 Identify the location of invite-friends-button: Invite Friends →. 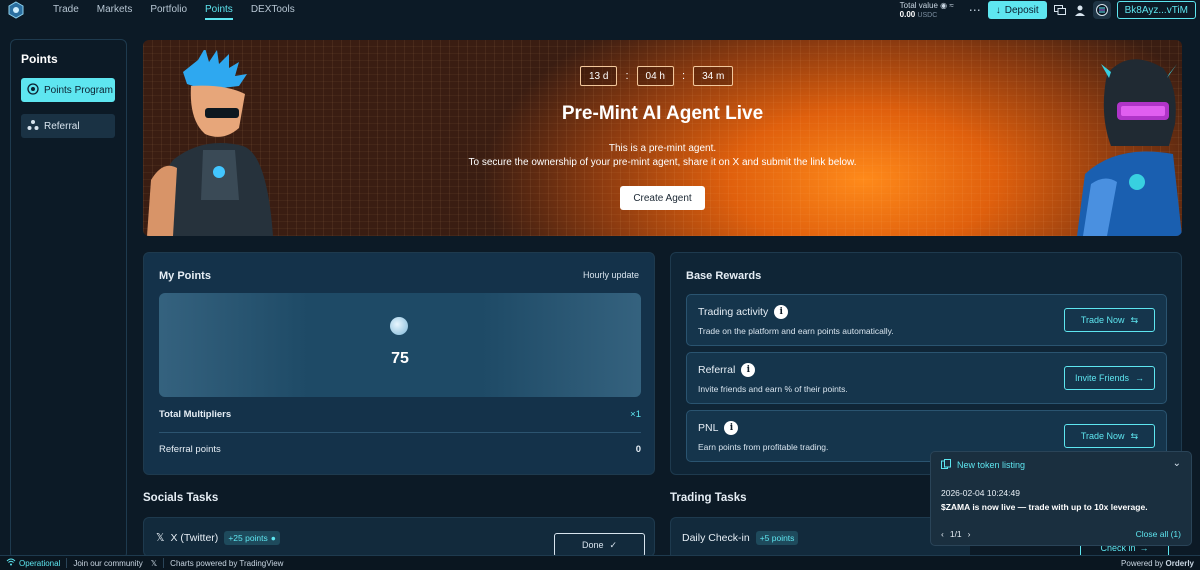
(1109, 378).